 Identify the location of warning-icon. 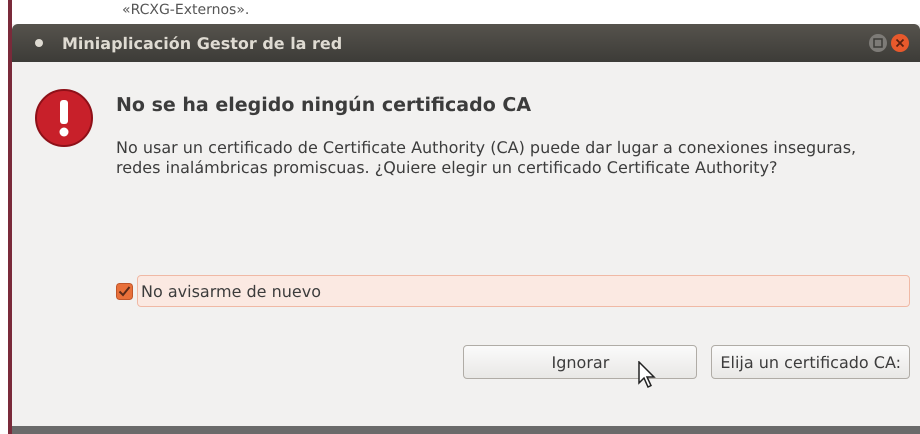
(64, 118).